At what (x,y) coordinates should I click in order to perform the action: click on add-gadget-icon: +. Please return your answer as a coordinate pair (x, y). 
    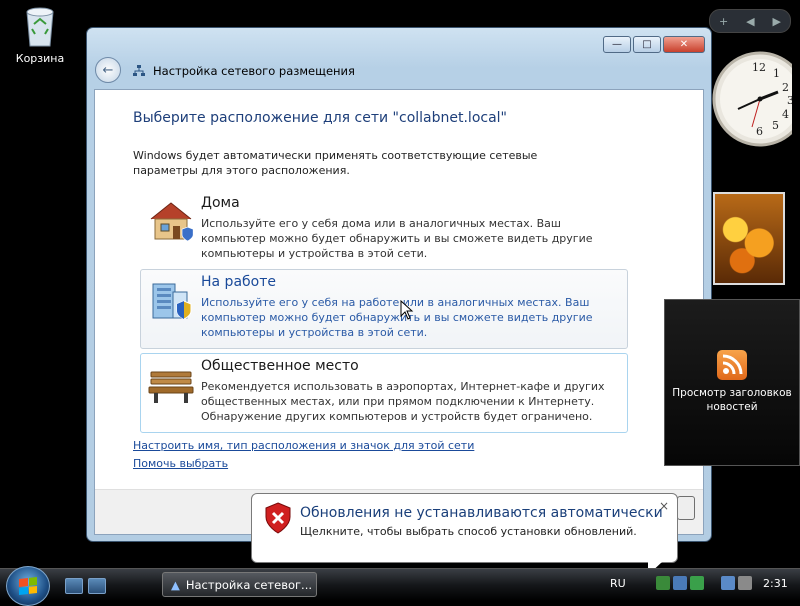
    Looking at the image, I should click on (723, 21).